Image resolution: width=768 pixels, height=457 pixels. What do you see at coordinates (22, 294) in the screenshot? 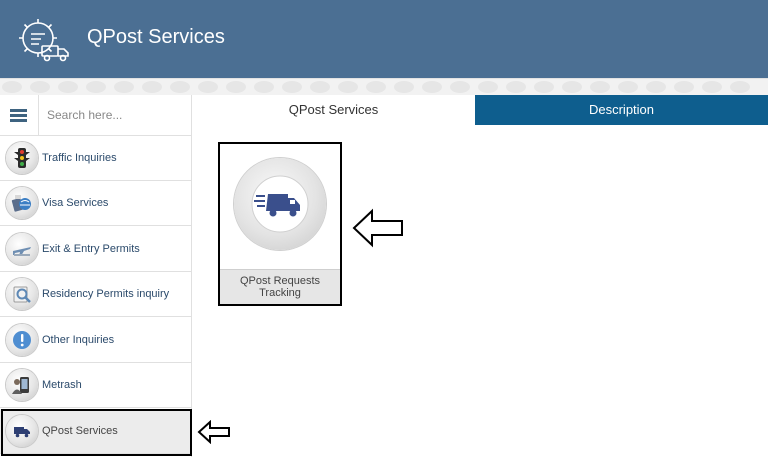
I see `residency-search-icon` at bounding box center [22, 294].